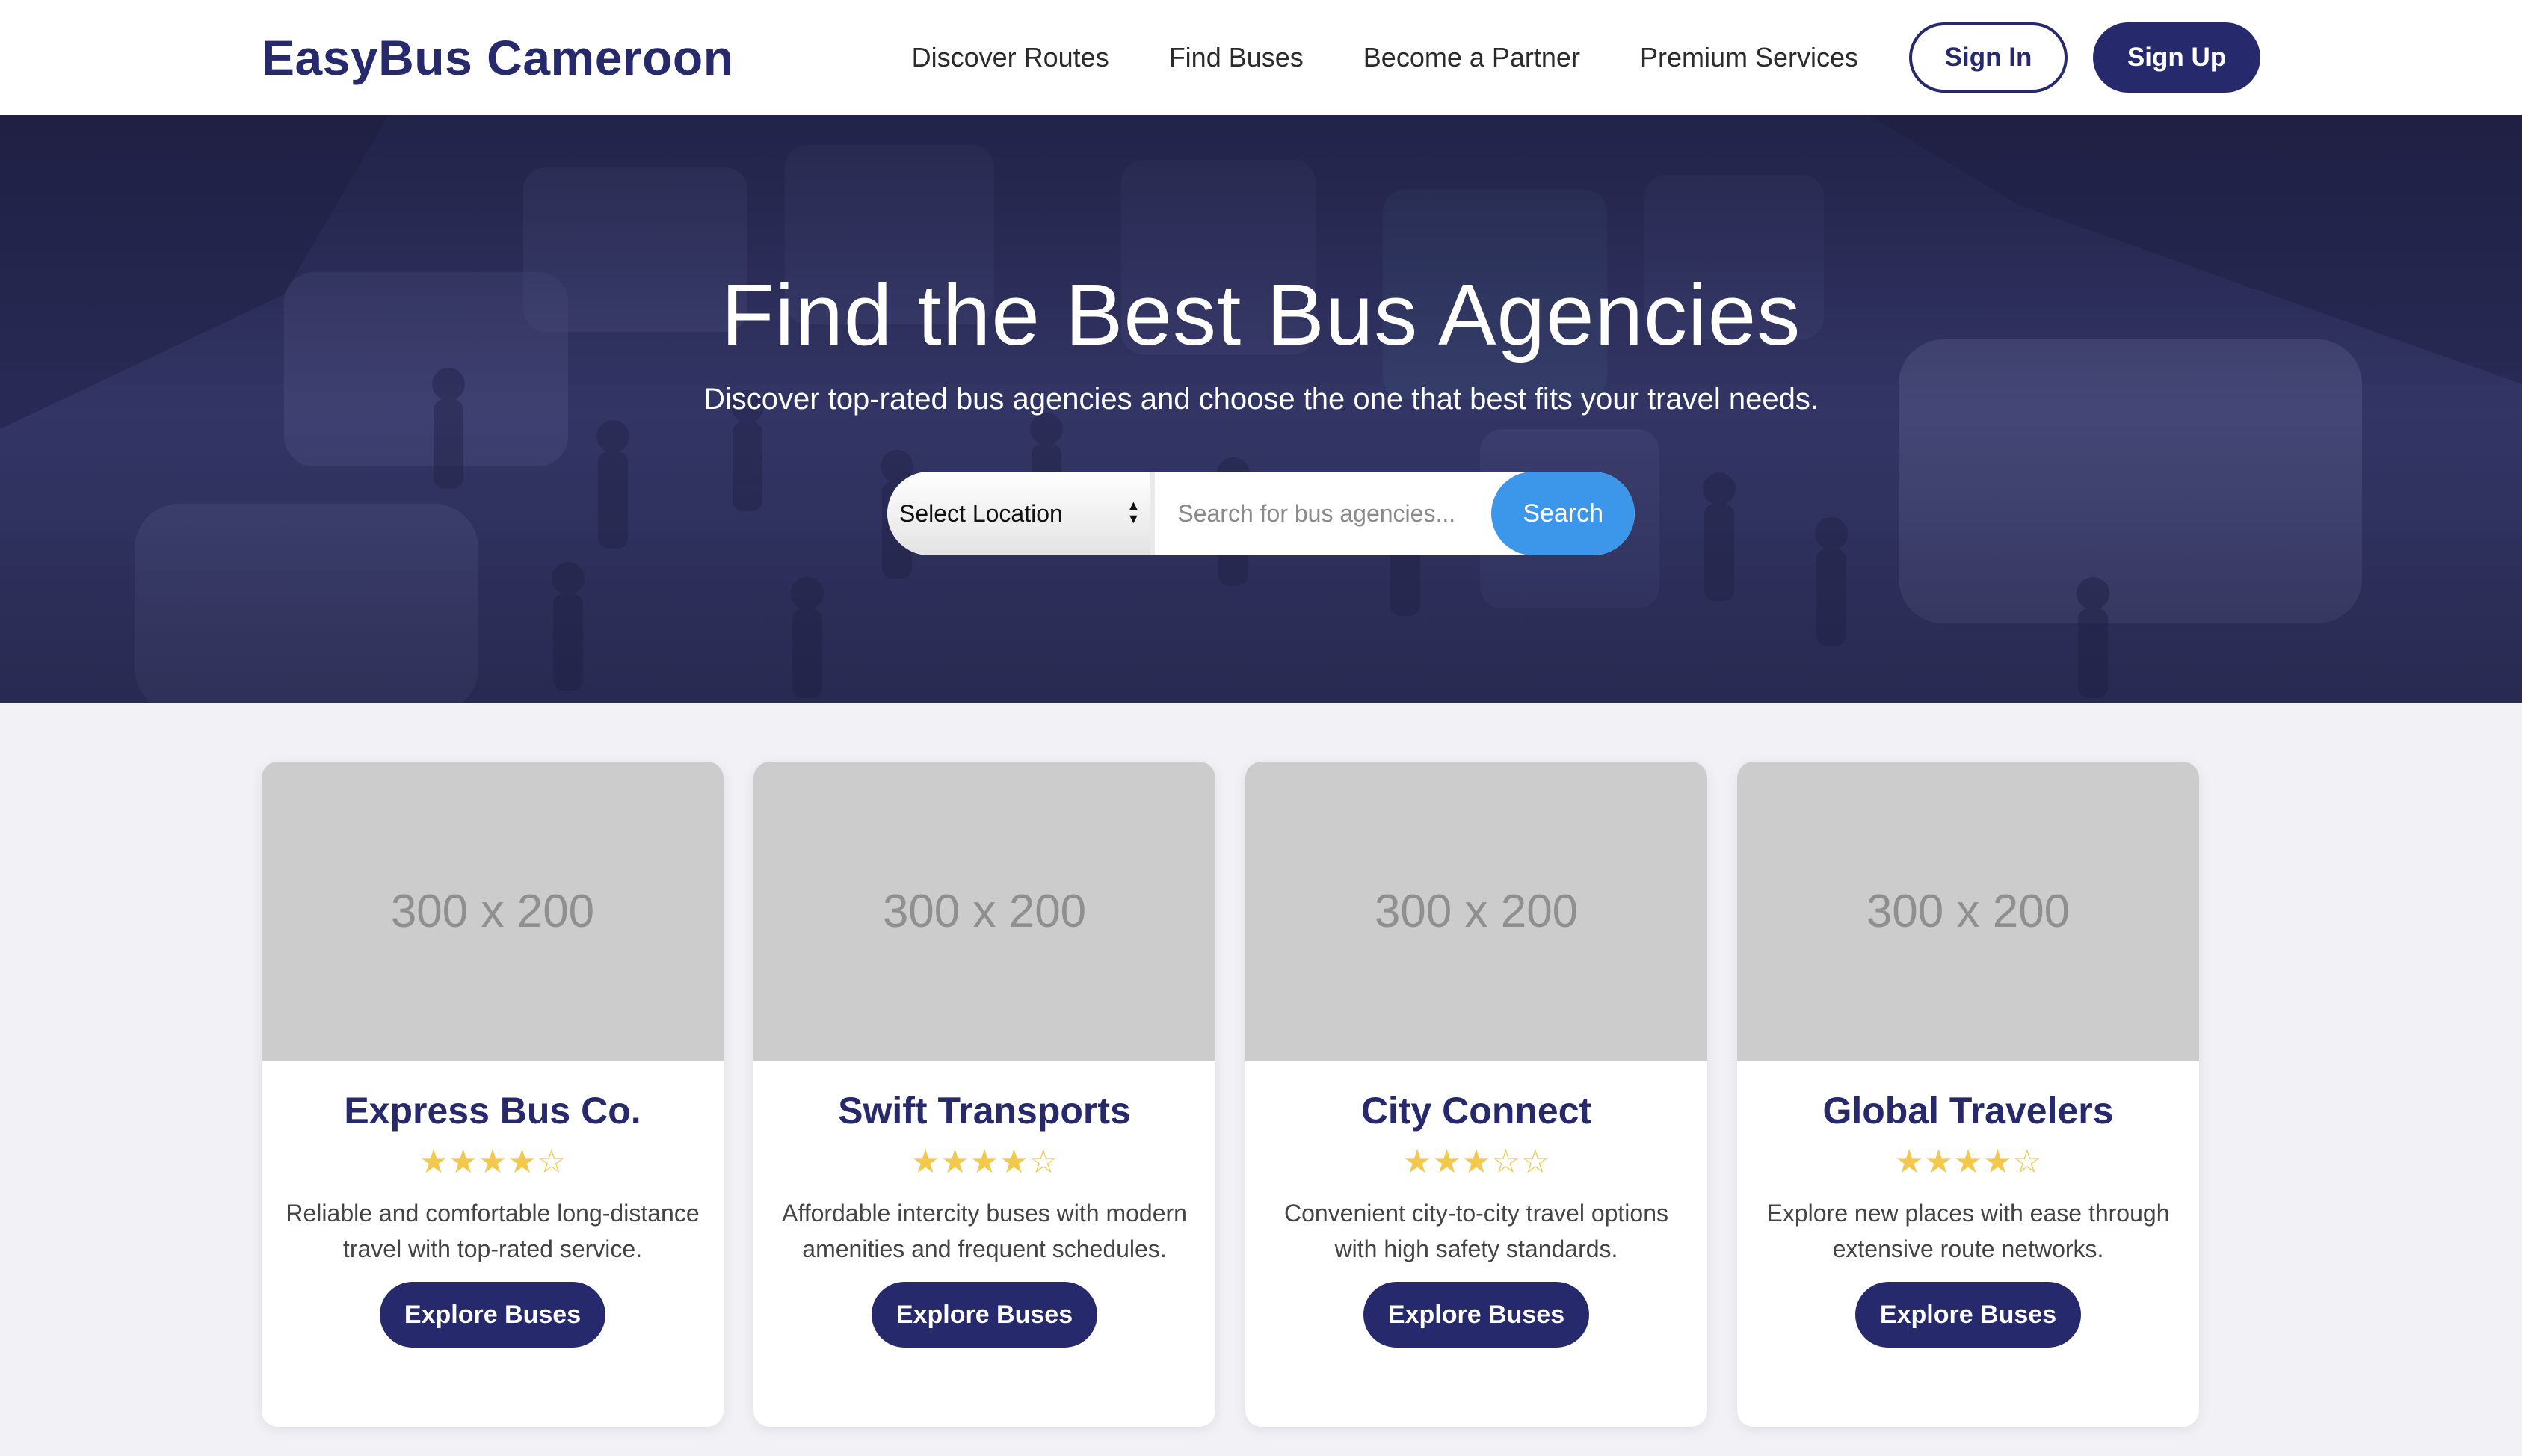 The height and width of the screenshot is (1456, 2522). I want to click on auth-buttons: Sign In Sign Up, so click(2084, 57).